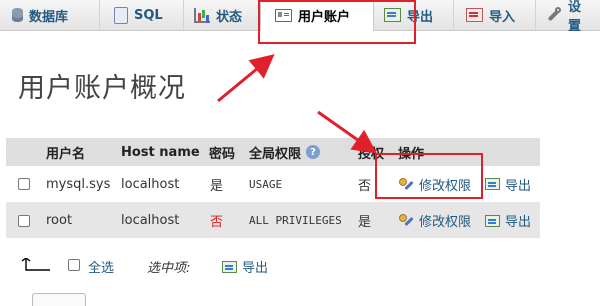 The width and height of the screenshot is (600, 306). I want to click on highlight-box-user-accounts-tab, so click(337, 22).